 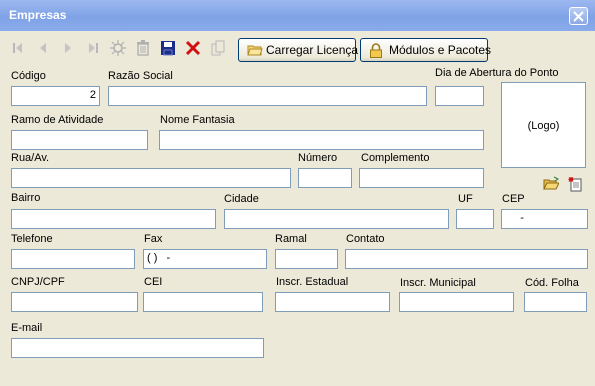 I want to click on delete-button, so click(x=144, y=49).